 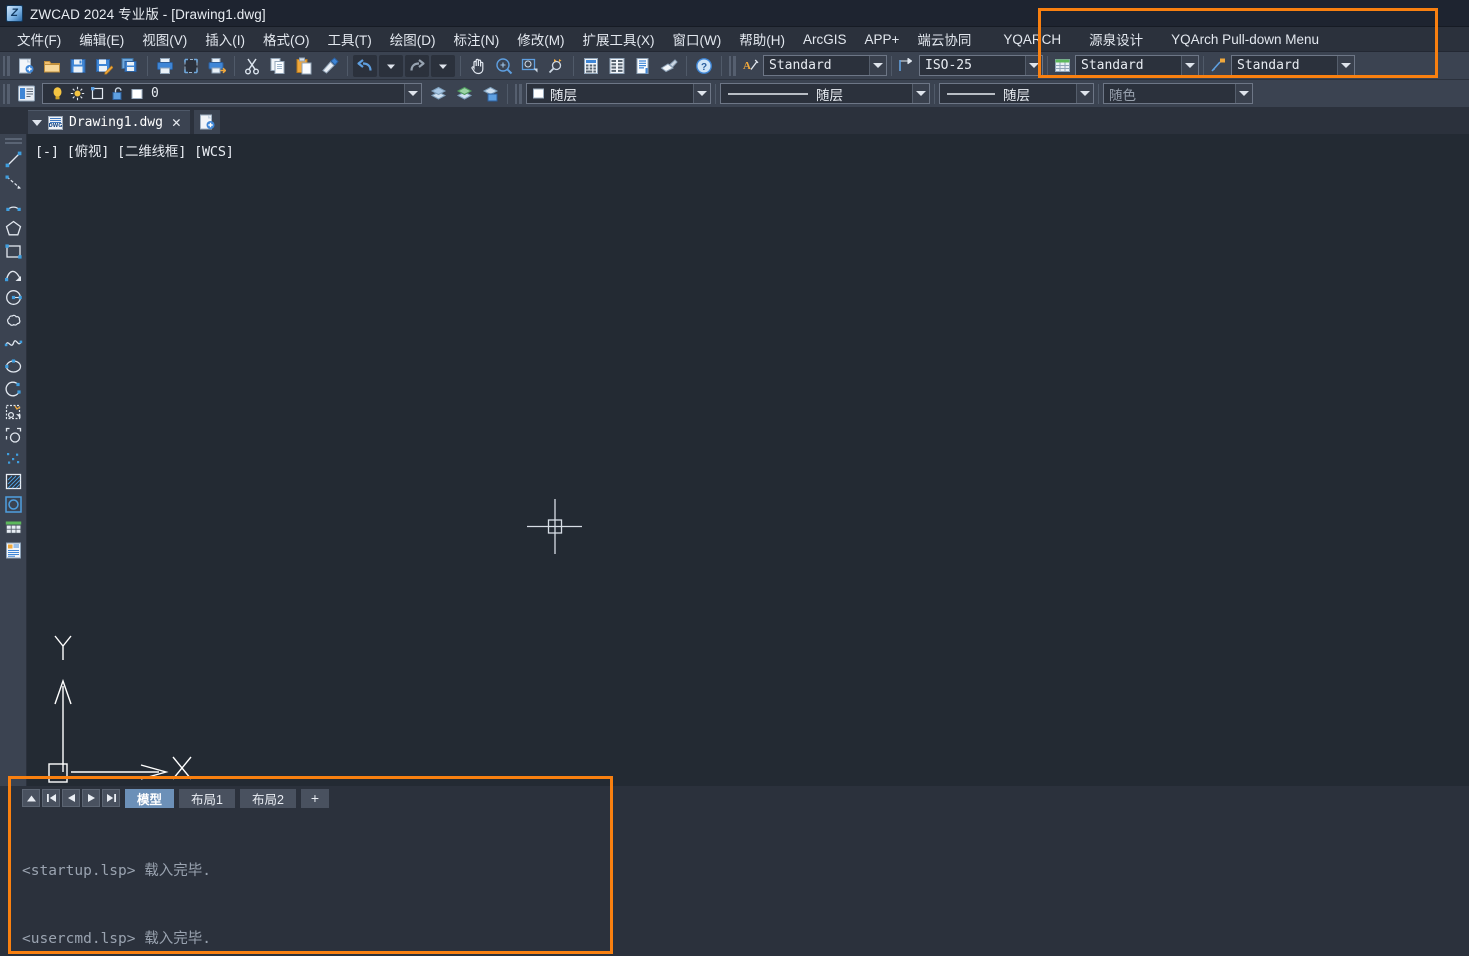 I want to click on menu-help: 帮助(H), so click(x=762, y=39).